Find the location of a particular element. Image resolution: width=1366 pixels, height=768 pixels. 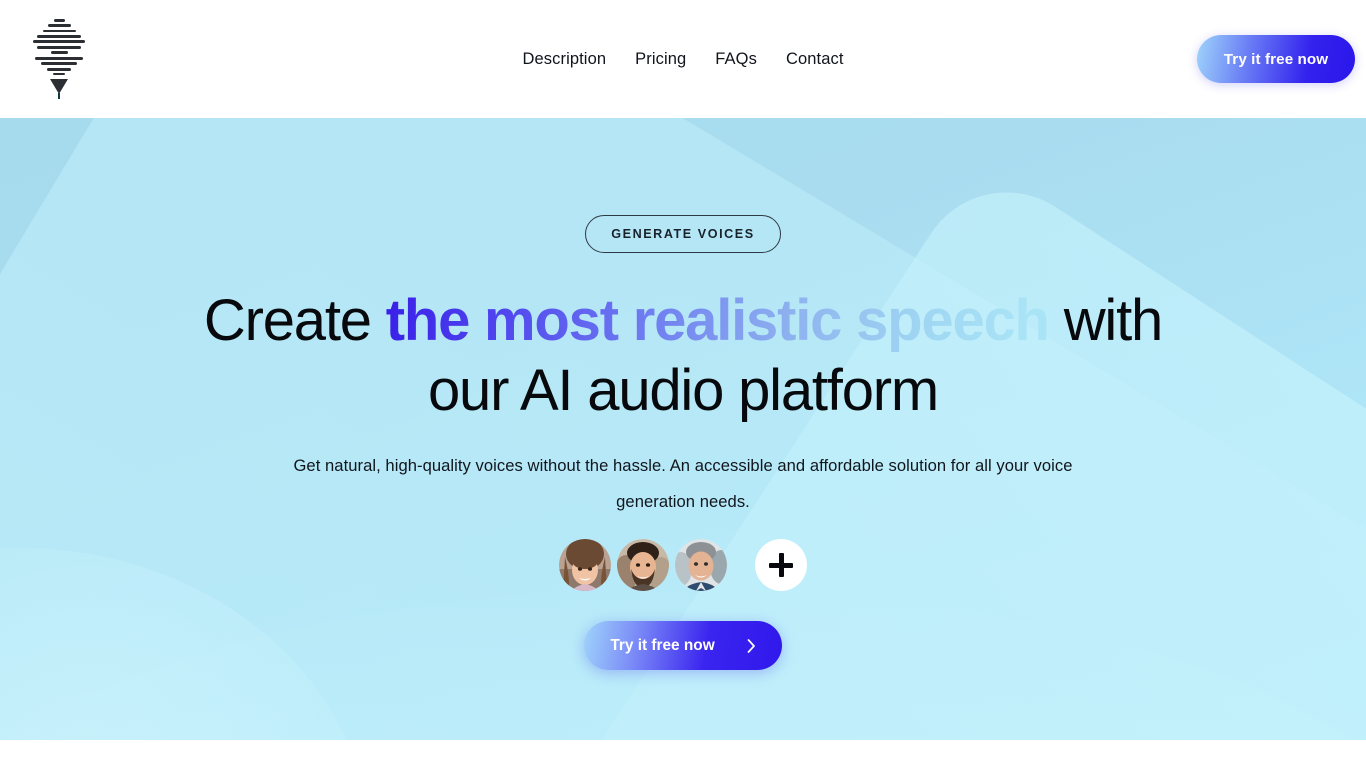

chevron-right-icon is located at coordinates (751, 645).